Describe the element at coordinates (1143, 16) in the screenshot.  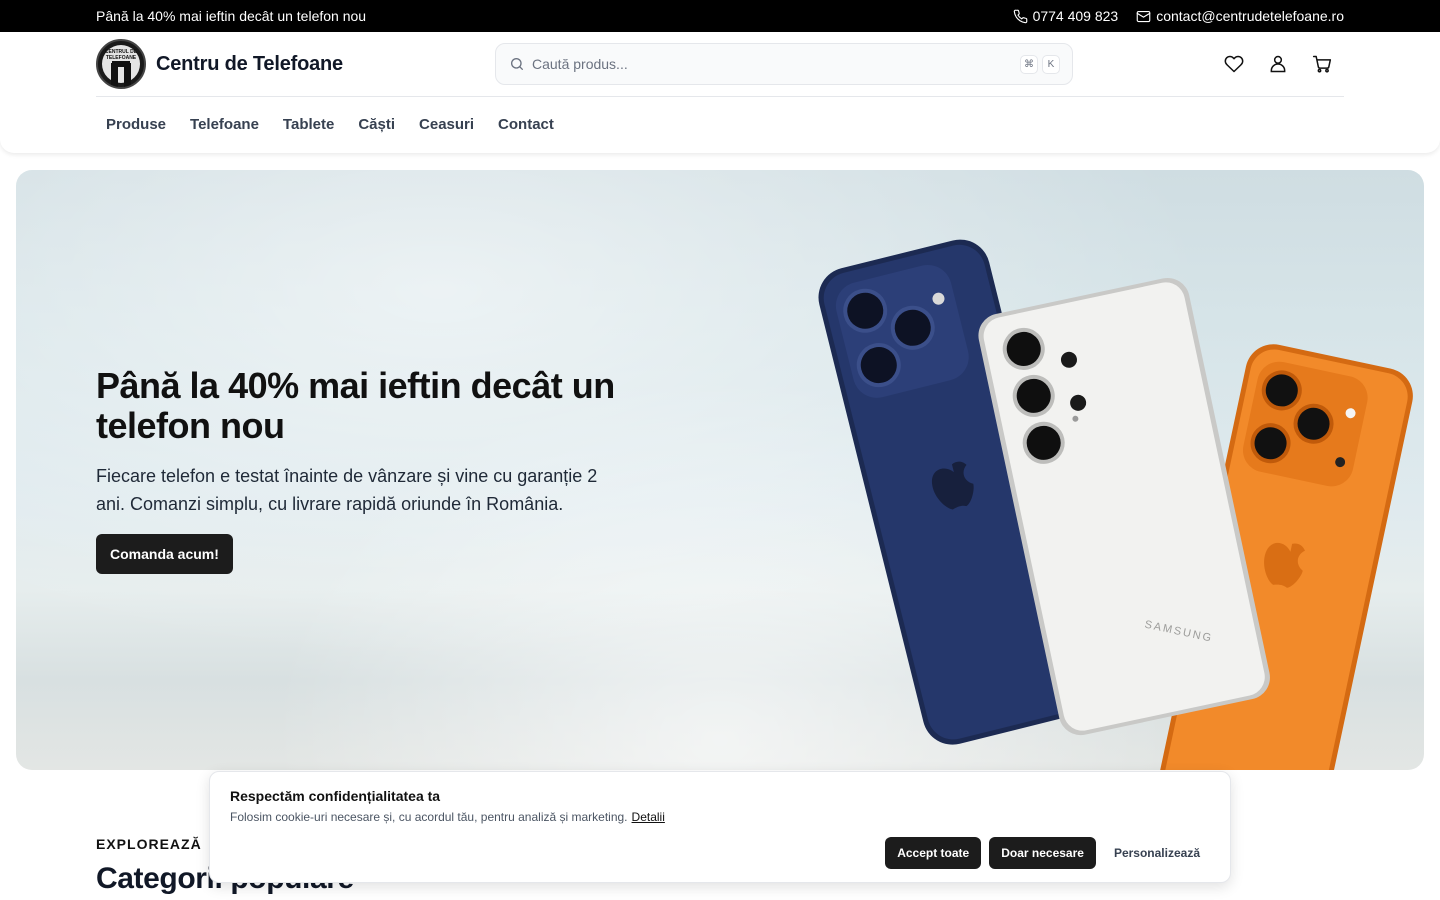
I see `mail-icon` at that location.